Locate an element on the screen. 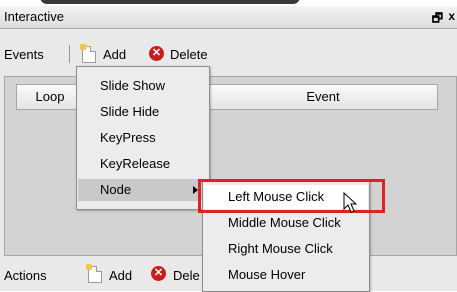 The height and width of the screenshot is (292, 457). events-label: Events is located at coordinates (24, 54).